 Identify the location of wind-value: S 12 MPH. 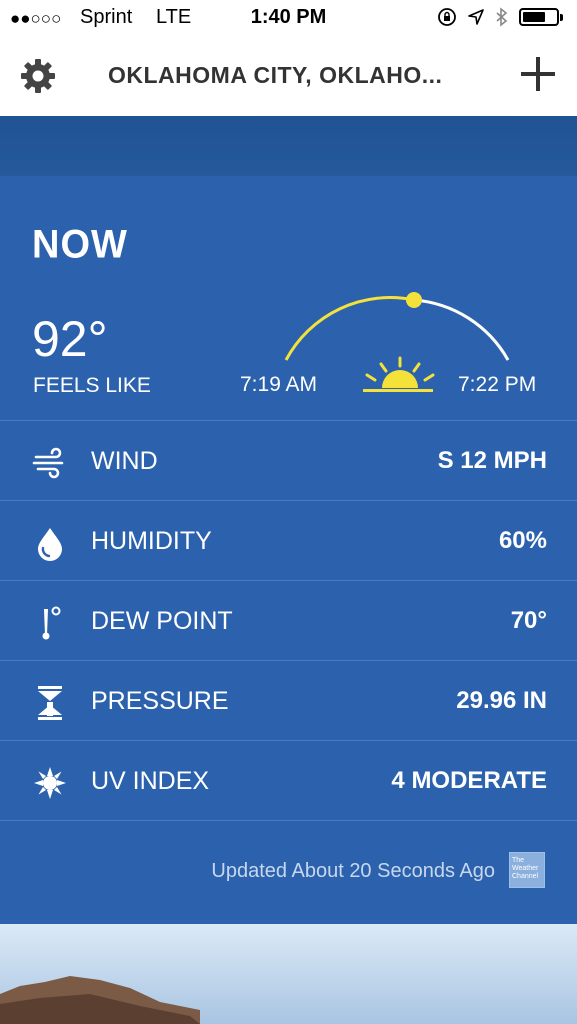
(492, 460).